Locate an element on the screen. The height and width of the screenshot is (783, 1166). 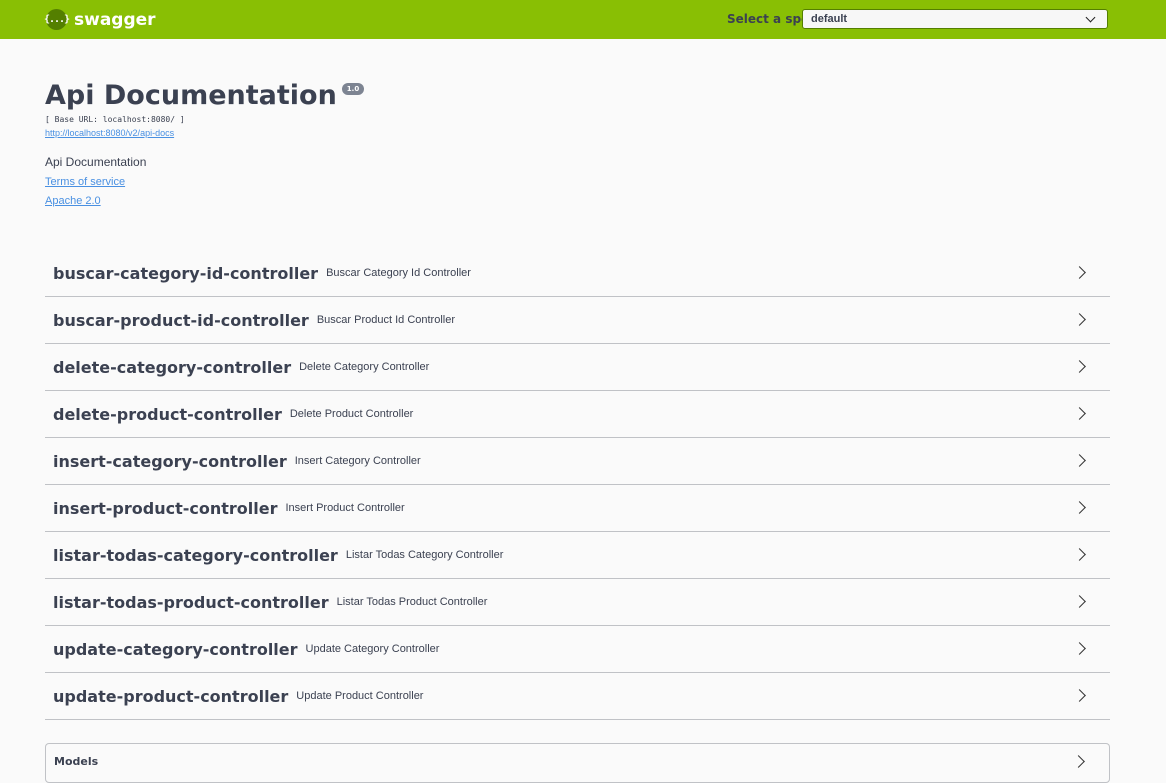
chevron-down-icon is located at coordinates (1090, 17).